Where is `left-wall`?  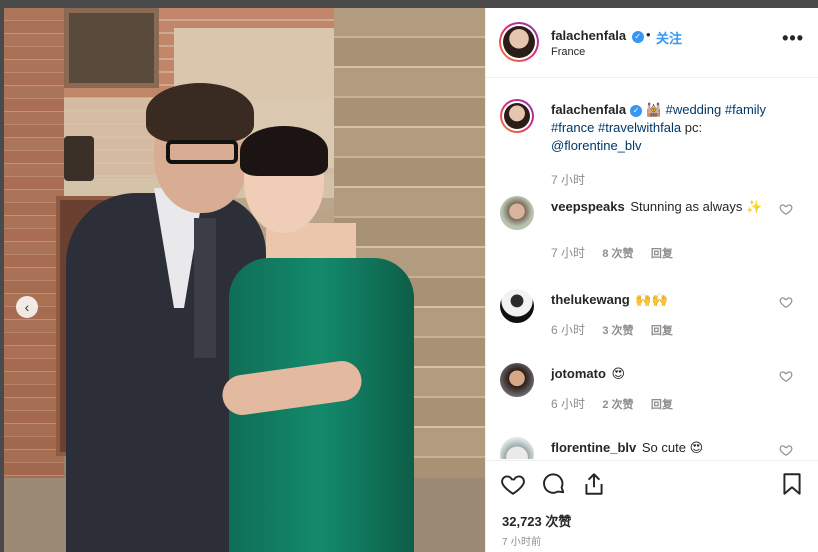
left-wall is located at coordinates (34, 248).